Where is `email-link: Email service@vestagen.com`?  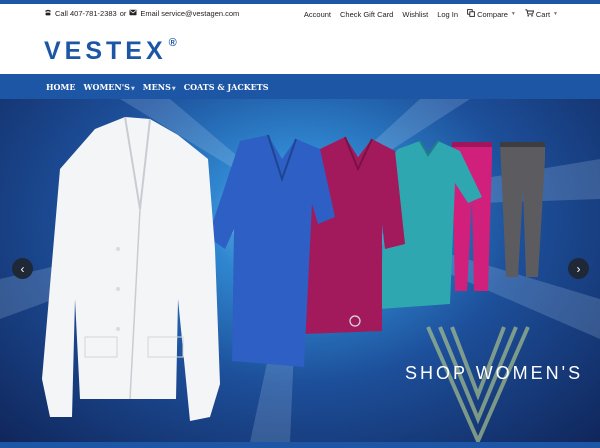
email-link: Email service@vestagen.com is located at coordinates (189, 13).